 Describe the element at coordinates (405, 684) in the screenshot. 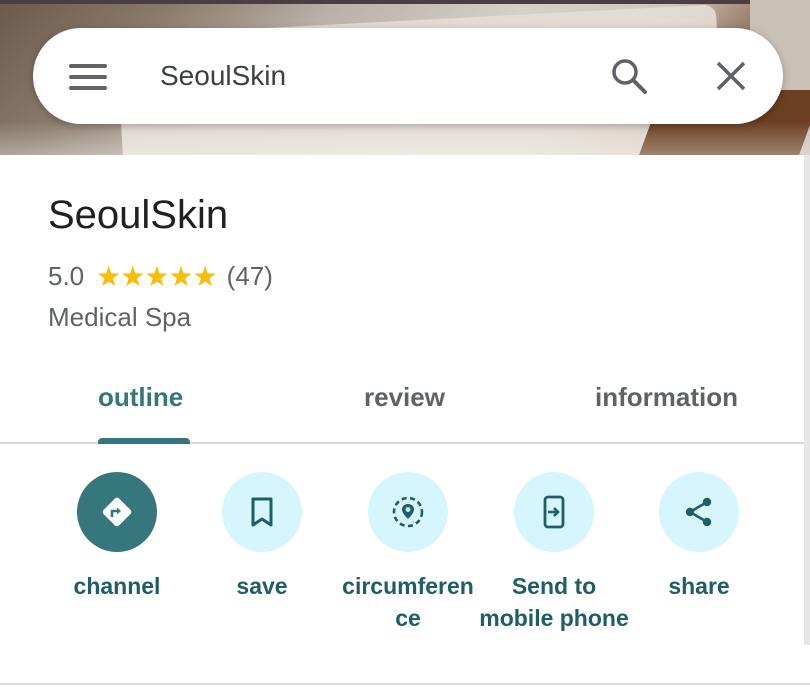

I see `section-divider` at that location.